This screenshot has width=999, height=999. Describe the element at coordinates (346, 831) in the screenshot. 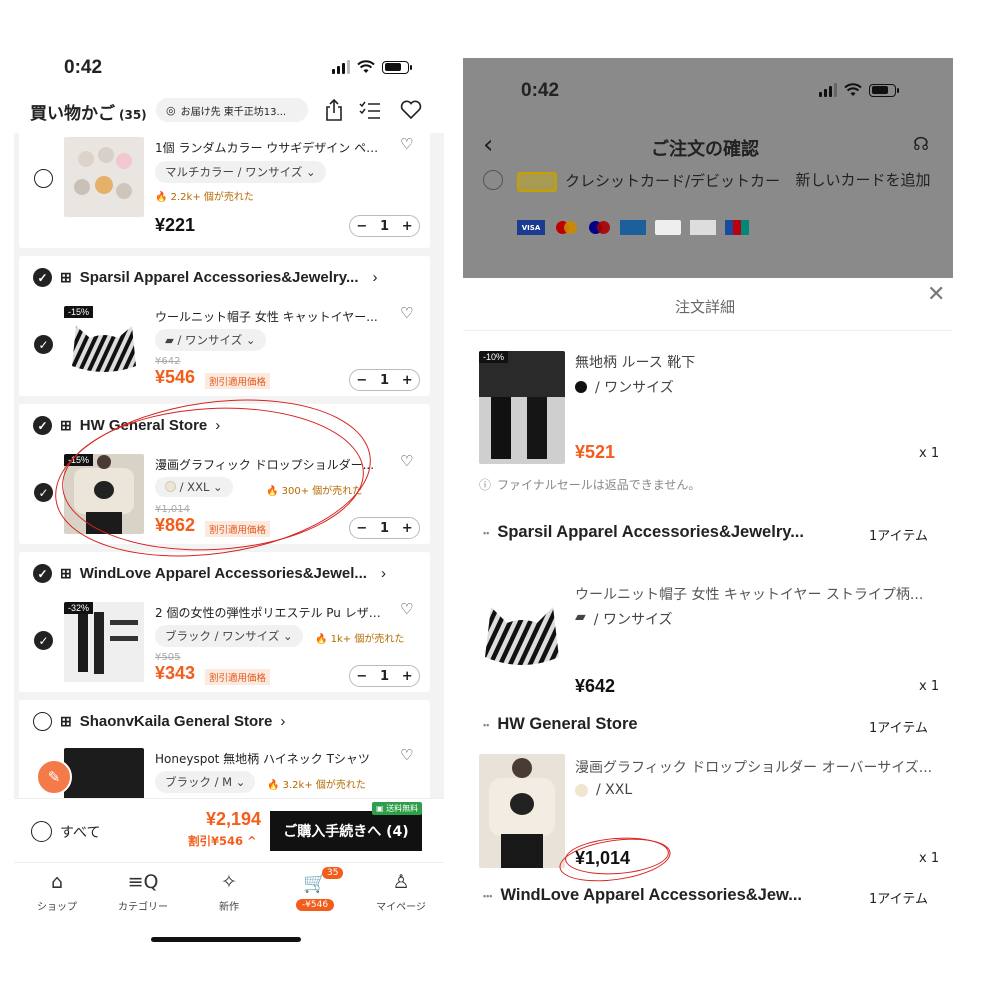

I see `checkout-button: ご購入手続きへ (4)` at that location.